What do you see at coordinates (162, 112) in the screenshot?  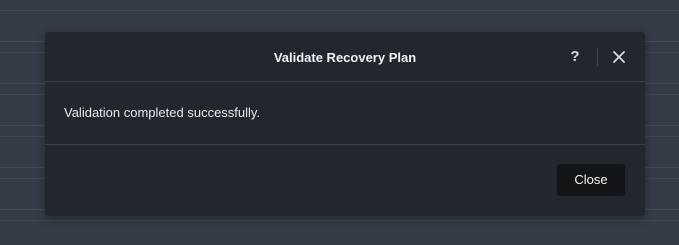 I see `validation-message: Validation completed successfully.` at bounding box center [162, 112].